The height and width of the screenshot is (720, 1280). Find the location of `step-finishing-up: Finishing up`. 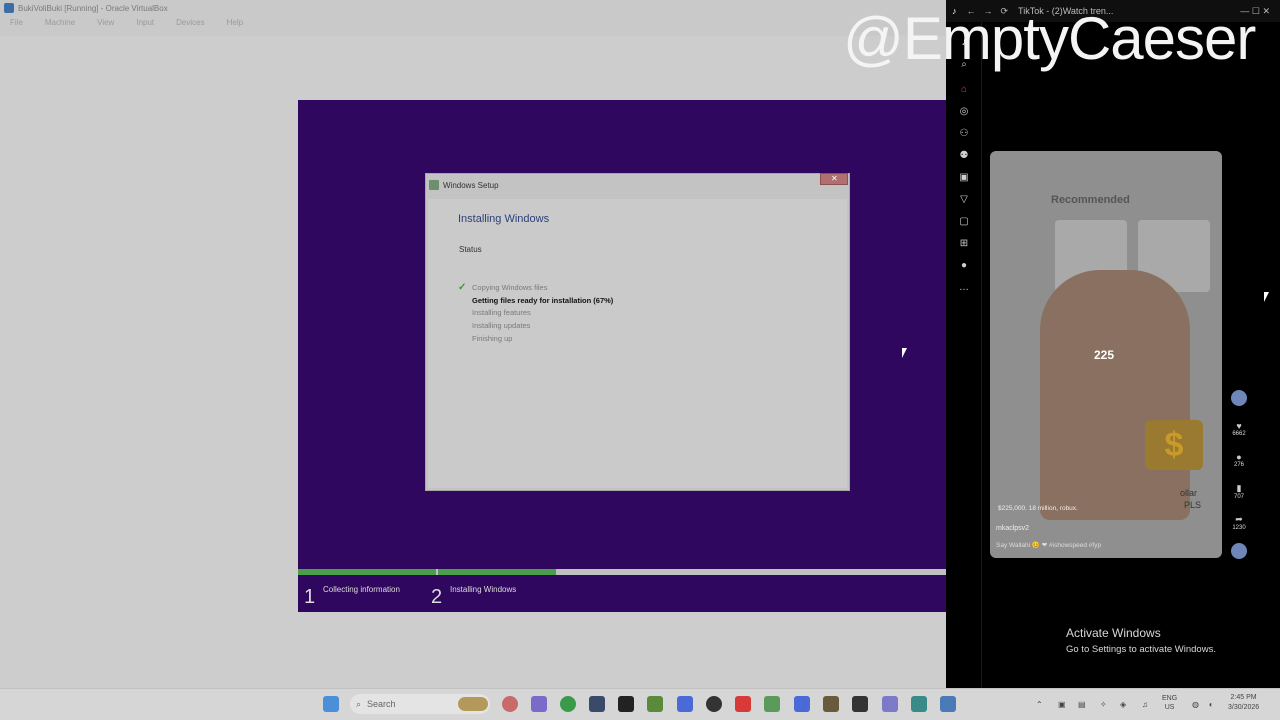

step-finishing-up: Finishing up is located at coordinates (492, 338).